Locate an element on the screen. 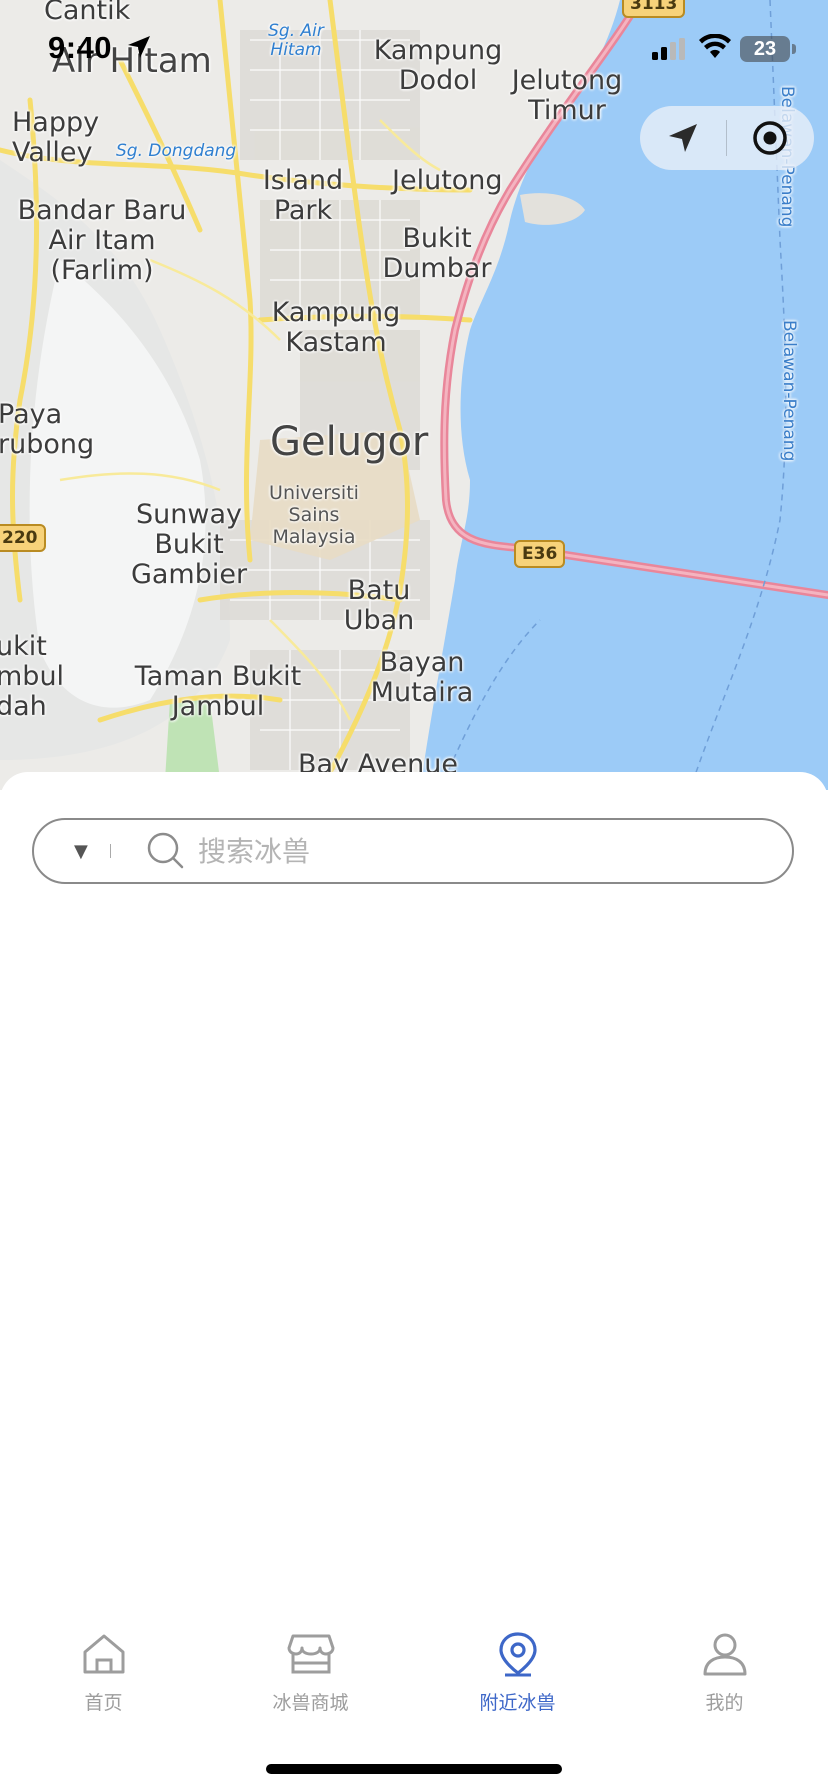  road-shield: E36 is located at coordinates (540, 554).